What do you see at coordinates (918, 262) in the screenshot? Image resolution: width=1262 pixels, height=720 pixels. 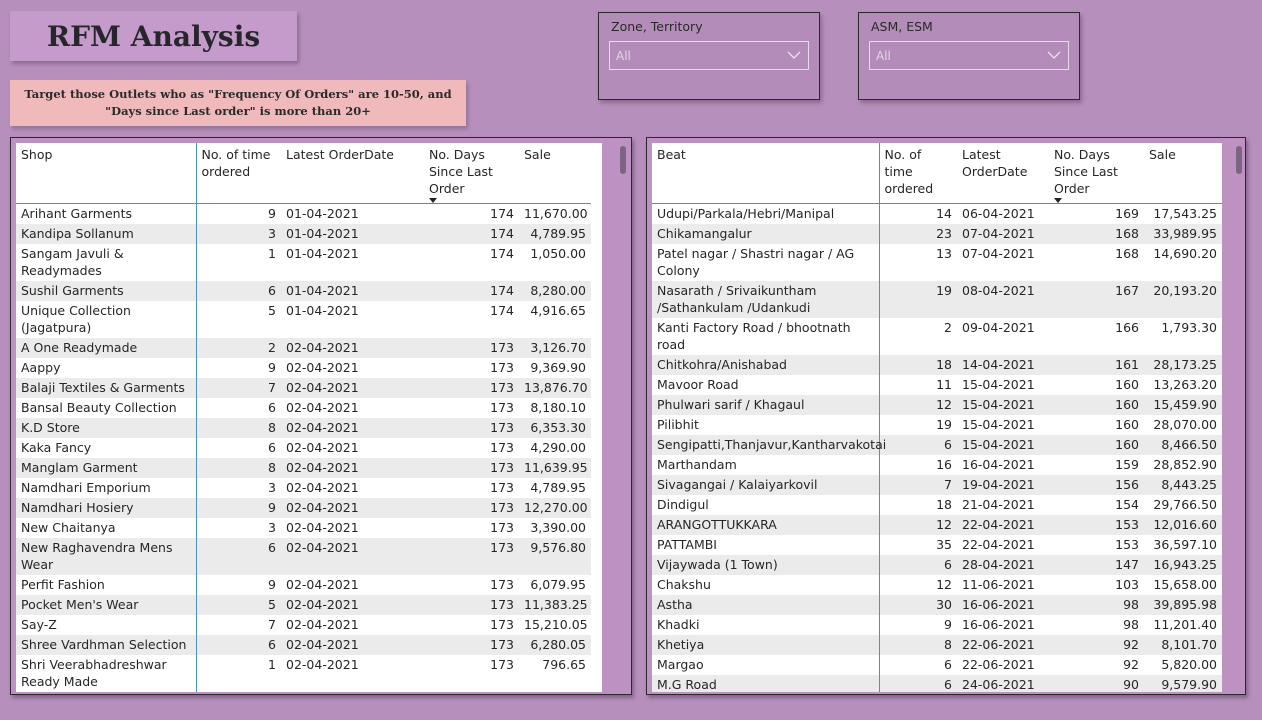 I see `times-ordered-cell: 13` at bounding box center [918, 262].